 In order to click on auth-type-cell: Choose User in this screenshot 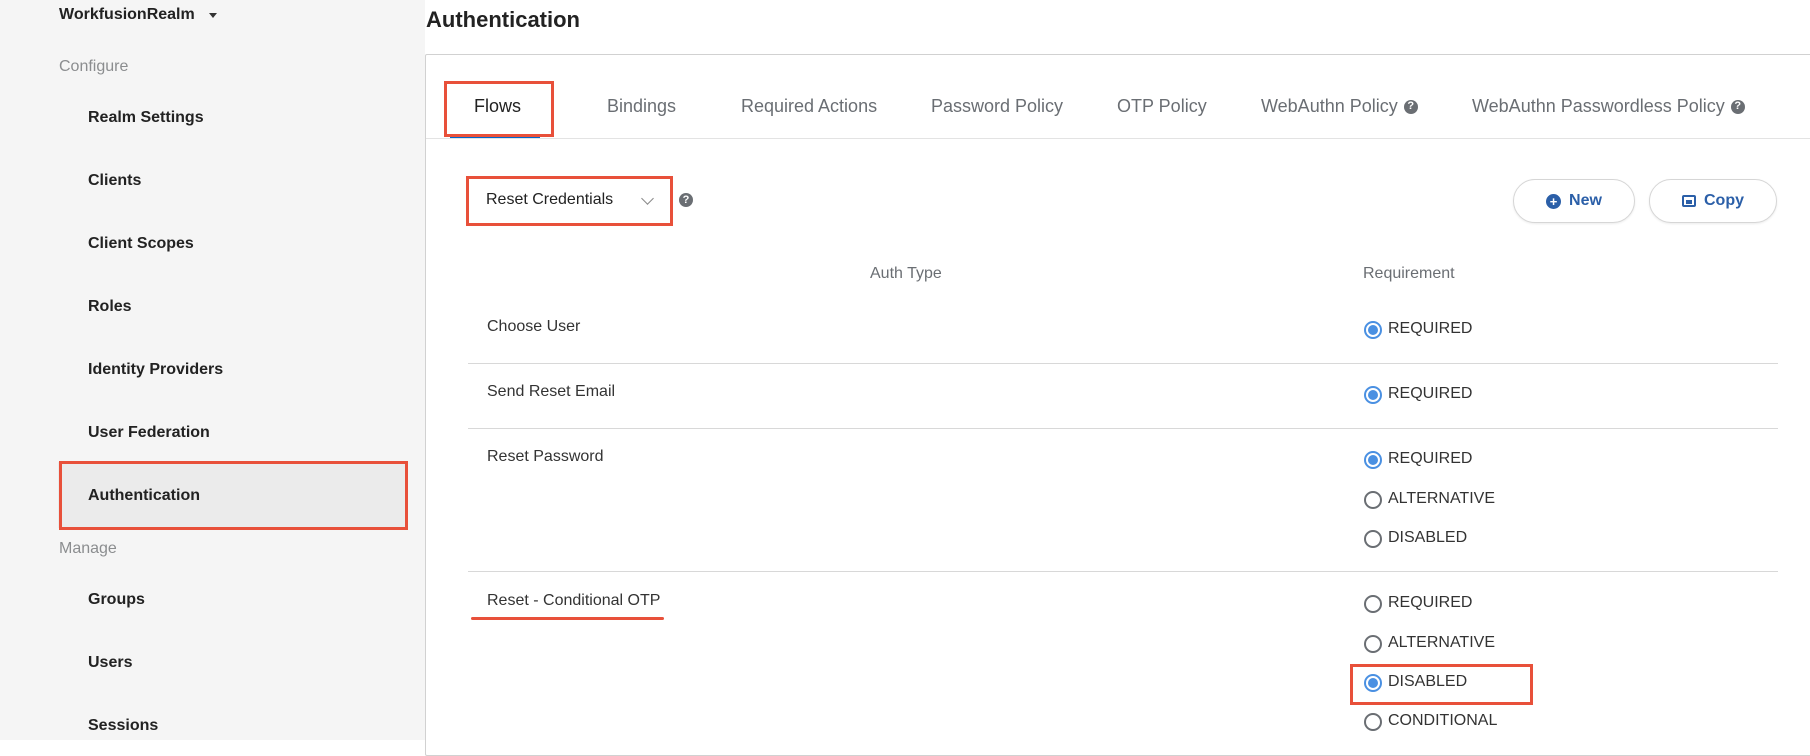, I will do `click(534, 326)`.